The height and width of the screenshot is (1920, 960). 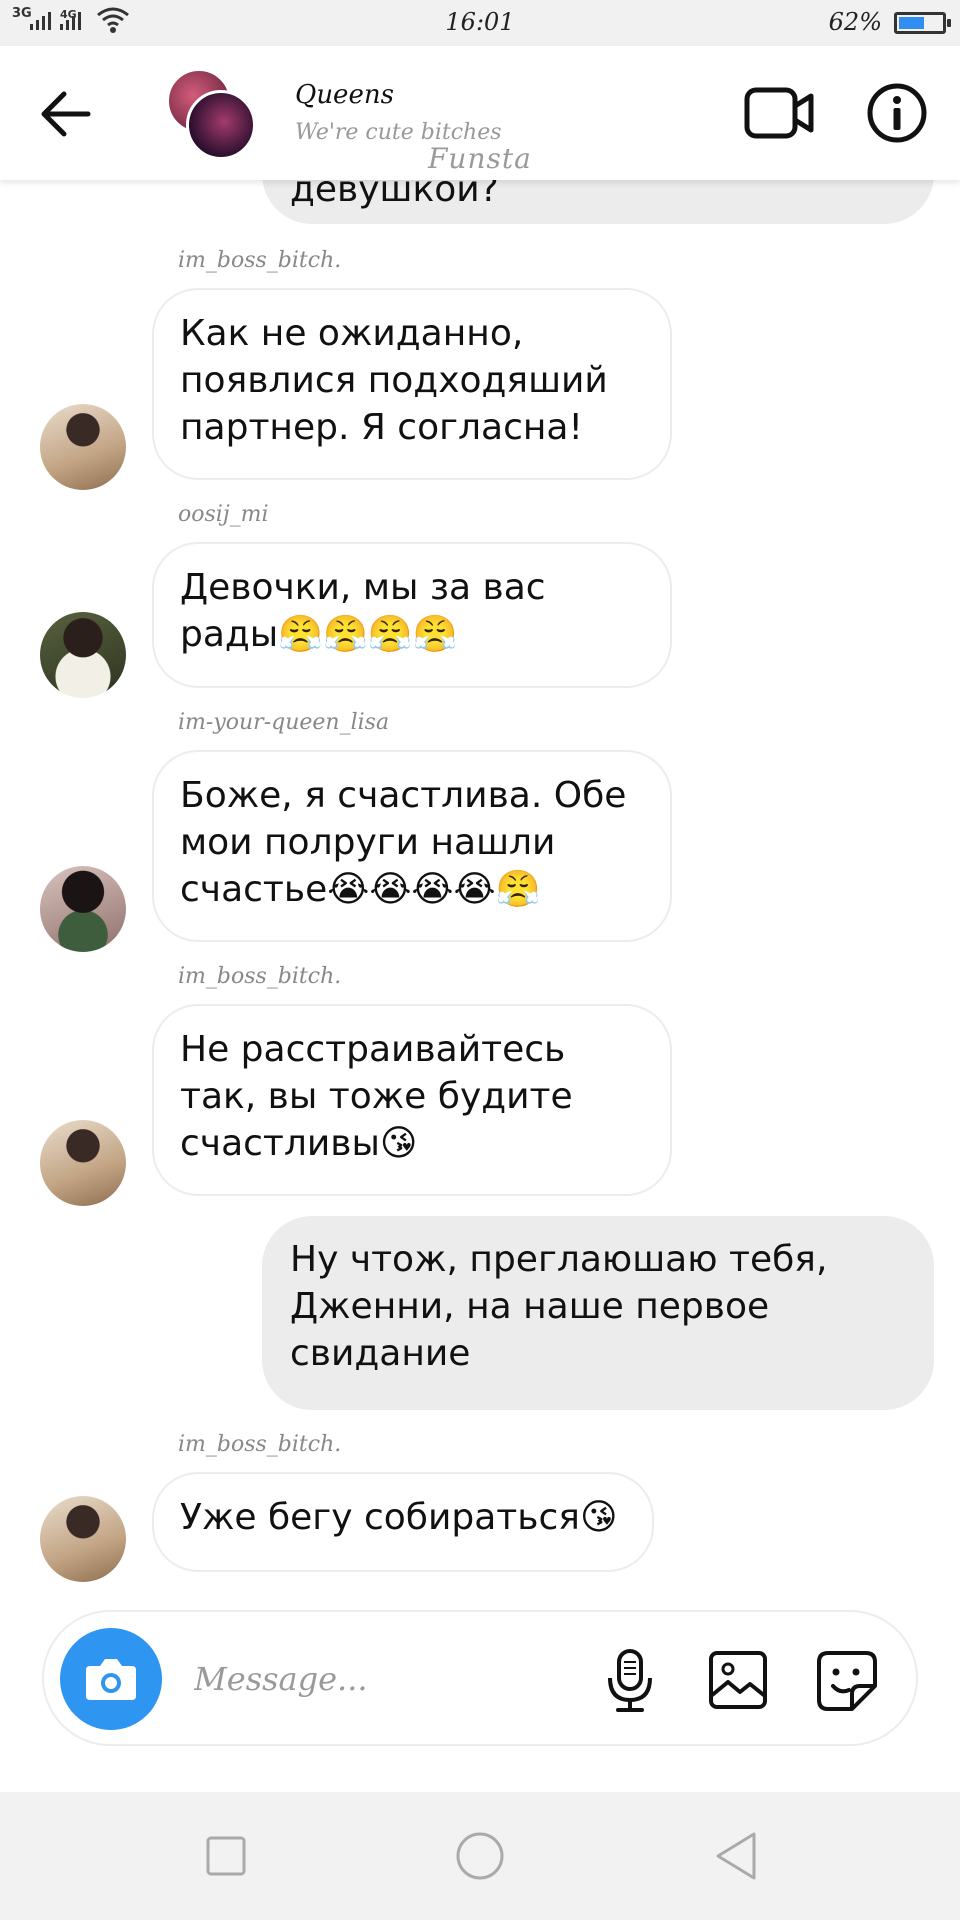 I want to click on recent-apps-button, so click(x=226, y=1856).